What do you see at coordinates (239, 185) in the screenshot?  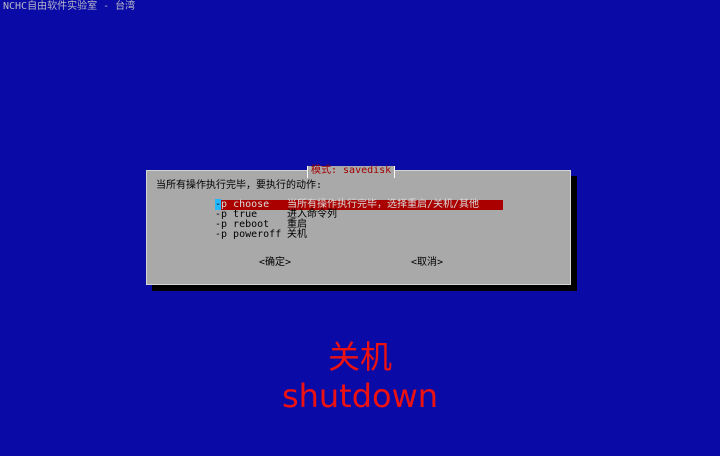 I see `dialog-prompt: 当所有操作执行完毕，要执行的动作:` at bounding box center [239, 185].